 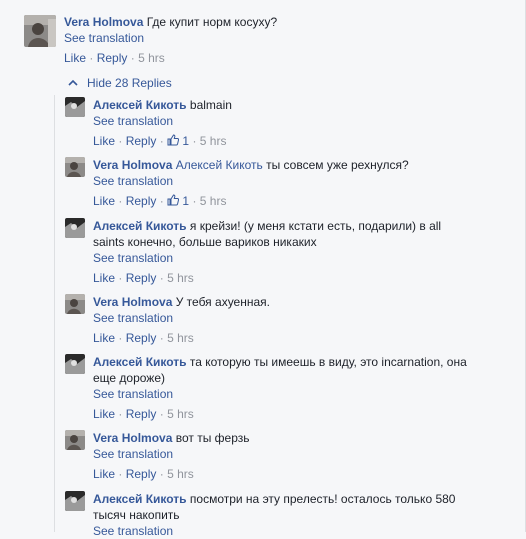 I want to click on reply-text-line2: saints конечно, больше вариков никаких, so click(x=205, y=242).